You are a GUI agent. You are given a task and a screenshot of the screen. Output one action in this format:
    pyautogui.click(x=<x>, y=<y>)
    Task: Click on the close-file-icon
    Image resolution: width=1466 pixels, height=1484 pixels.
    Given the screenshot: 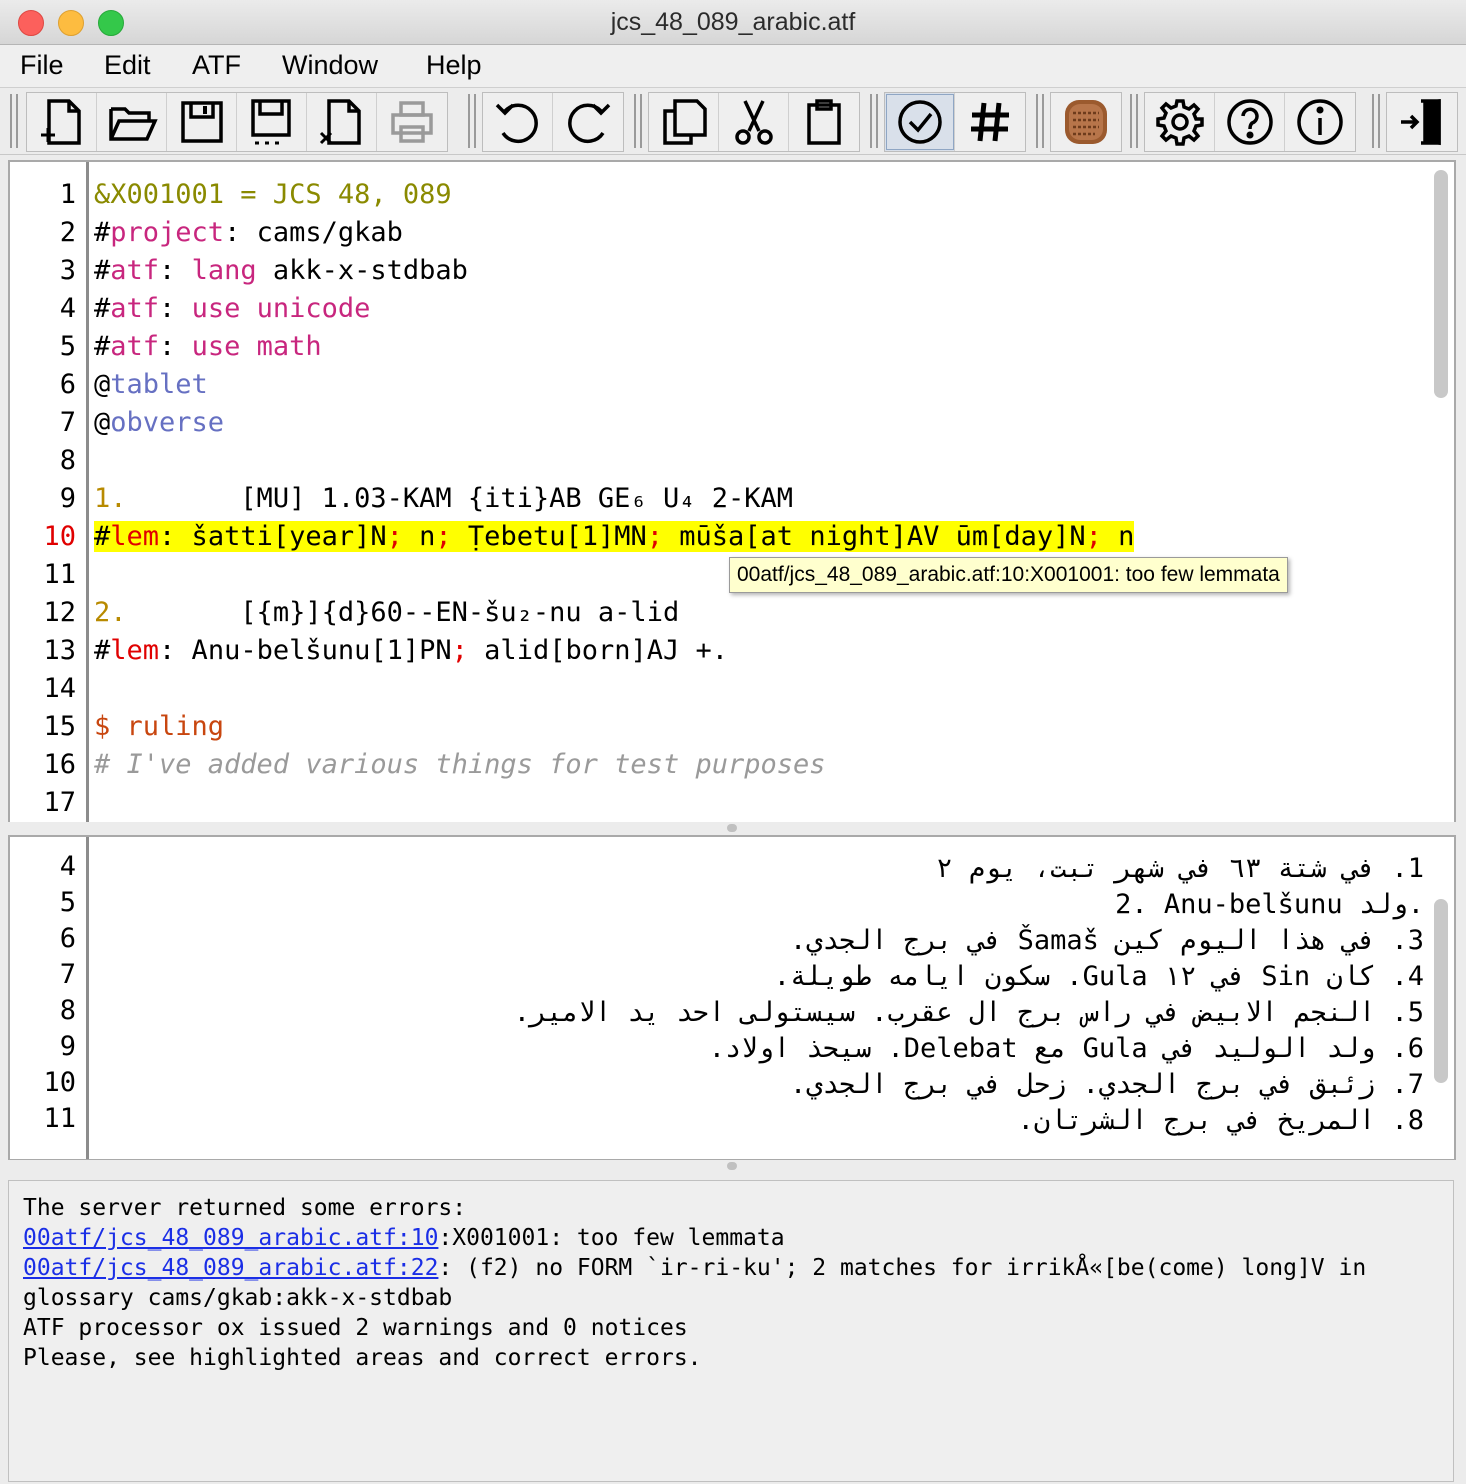 What is the action you would take?
    pyautogui.click(x=340, y=122)
    